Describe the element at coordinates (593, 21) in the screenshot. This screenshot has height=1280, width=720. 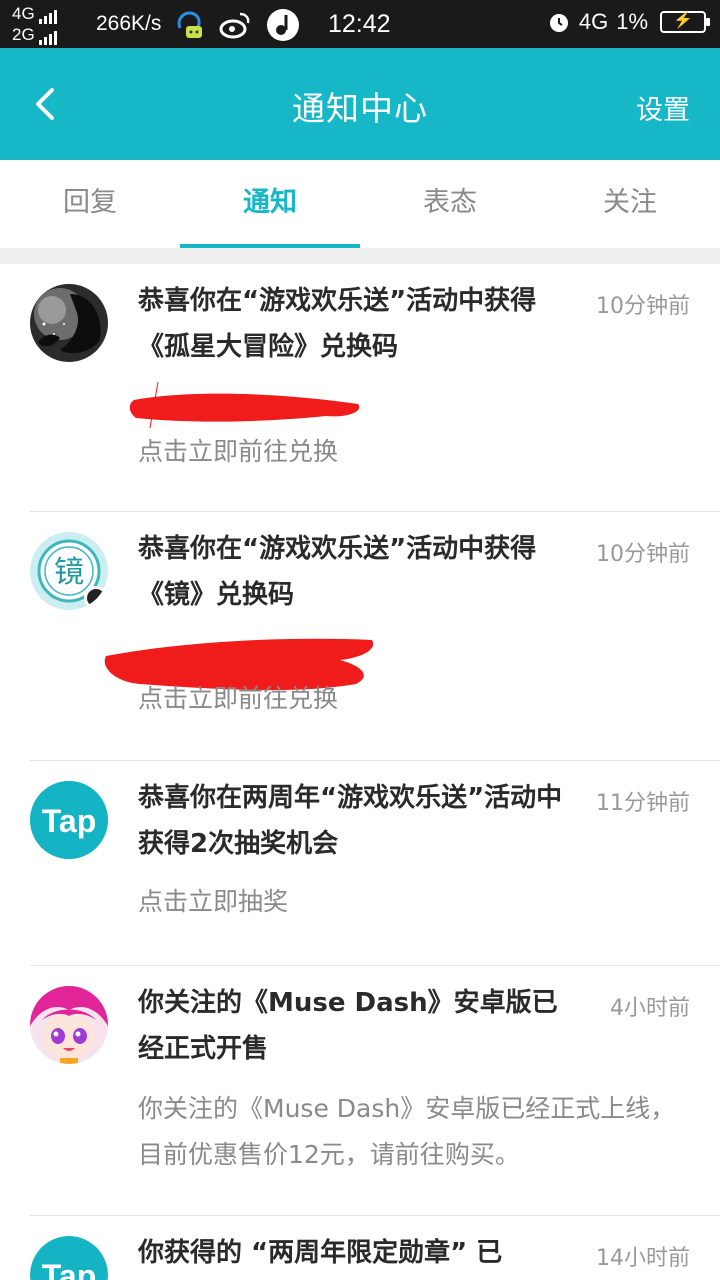
I see `network-type-right: 4G` at that location.